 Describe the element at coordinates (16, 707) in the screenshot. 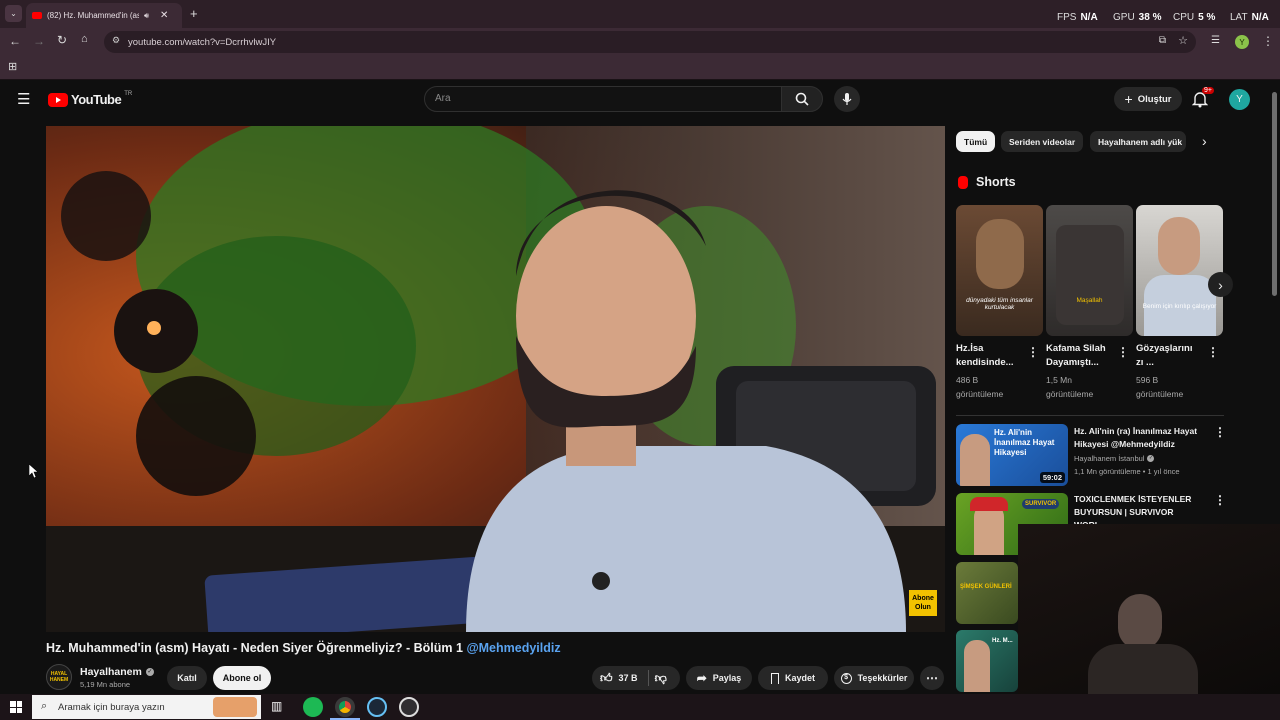

I see `windows-start-icon` at that location.